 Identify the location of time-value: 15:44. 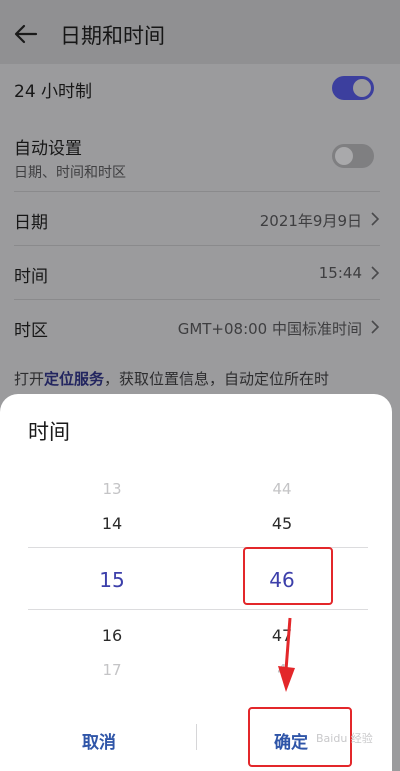
(340, 273).